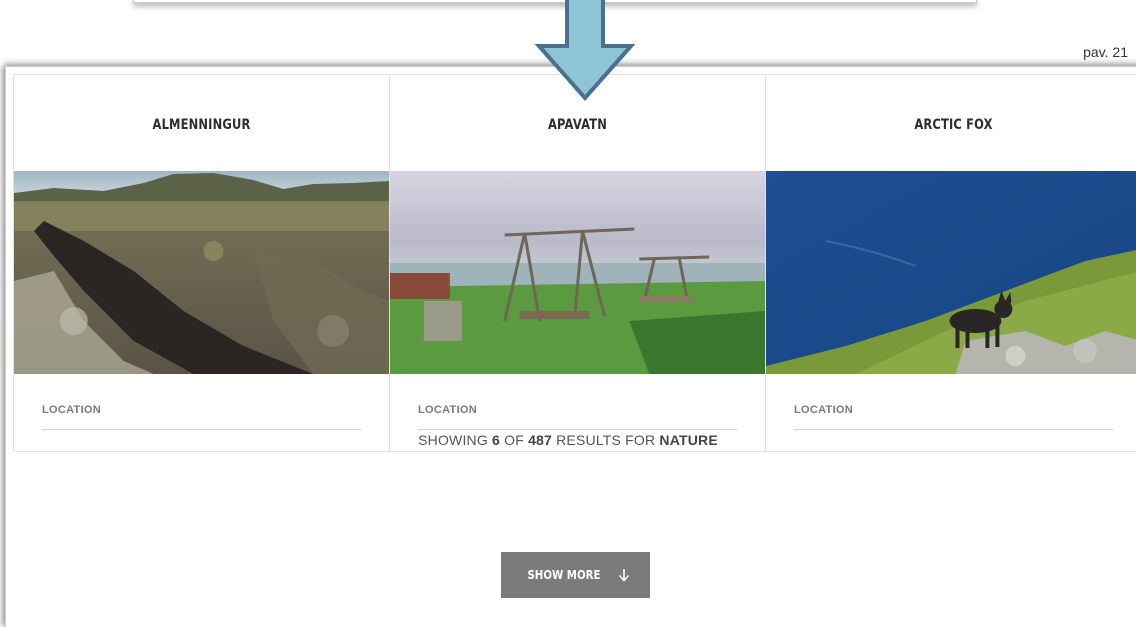 The height and width of the screenshot is (627, 1136). I want to click on show-more-label: SHOW MORE, so click(563, 575).